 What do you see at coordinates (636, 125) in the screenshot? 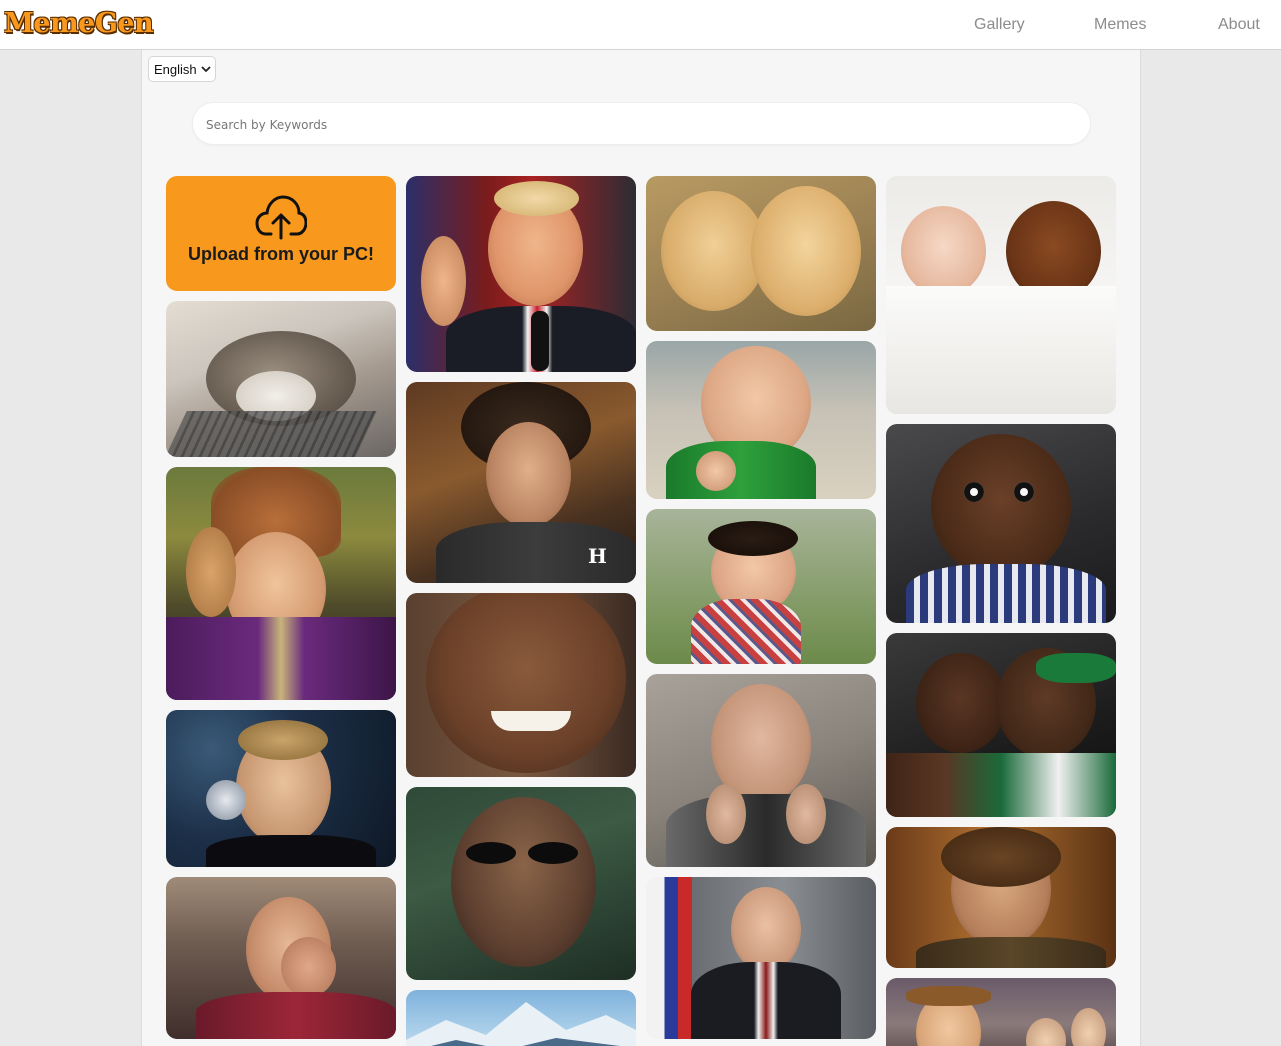
I see `search-input` at bounding box center [636, 125].